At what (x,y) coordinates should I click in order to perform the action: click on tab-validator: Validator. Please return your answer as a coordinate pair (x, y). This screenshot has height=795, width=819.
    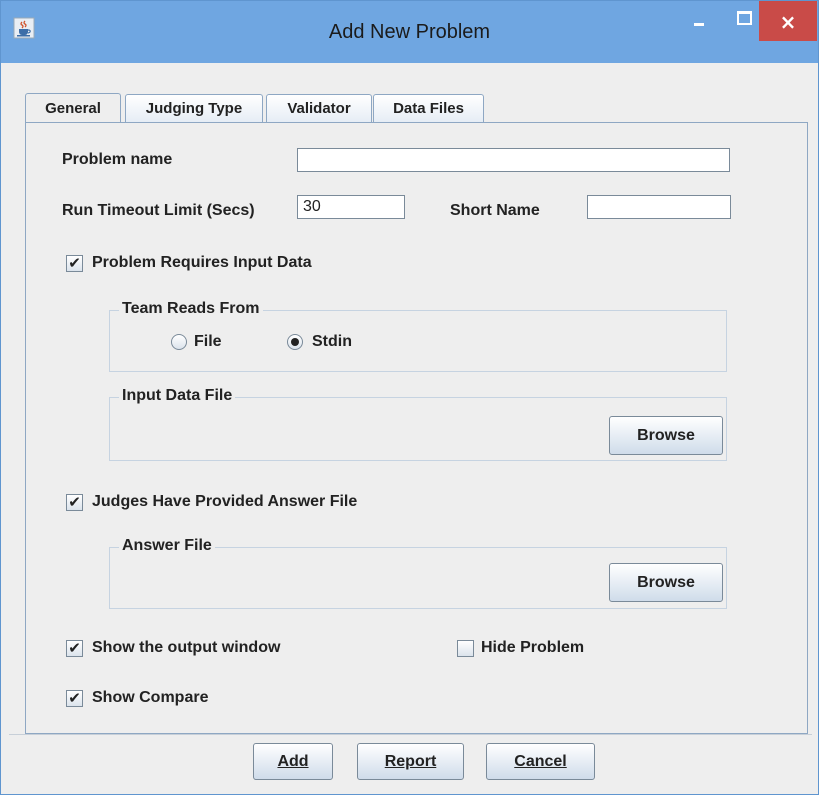
    Looking at the image, I should click on (319, 108).